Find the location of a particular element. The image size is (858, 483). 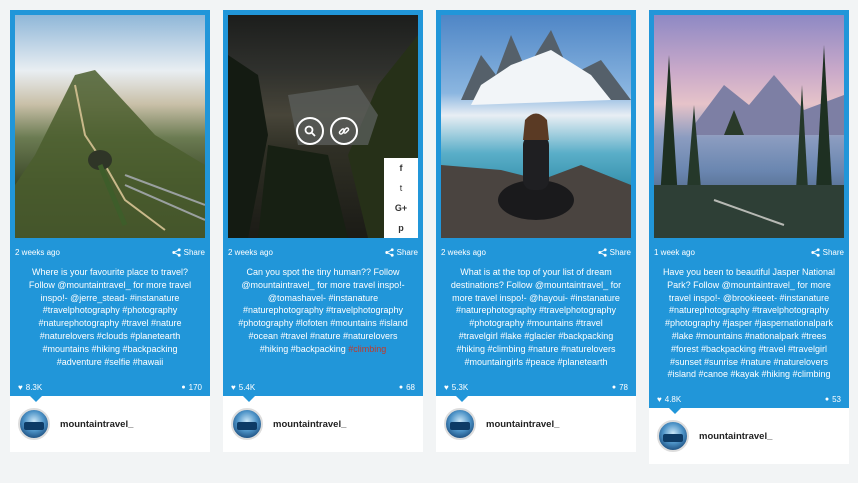

comments-count: ● 53 is located at coordinates (833, 399).